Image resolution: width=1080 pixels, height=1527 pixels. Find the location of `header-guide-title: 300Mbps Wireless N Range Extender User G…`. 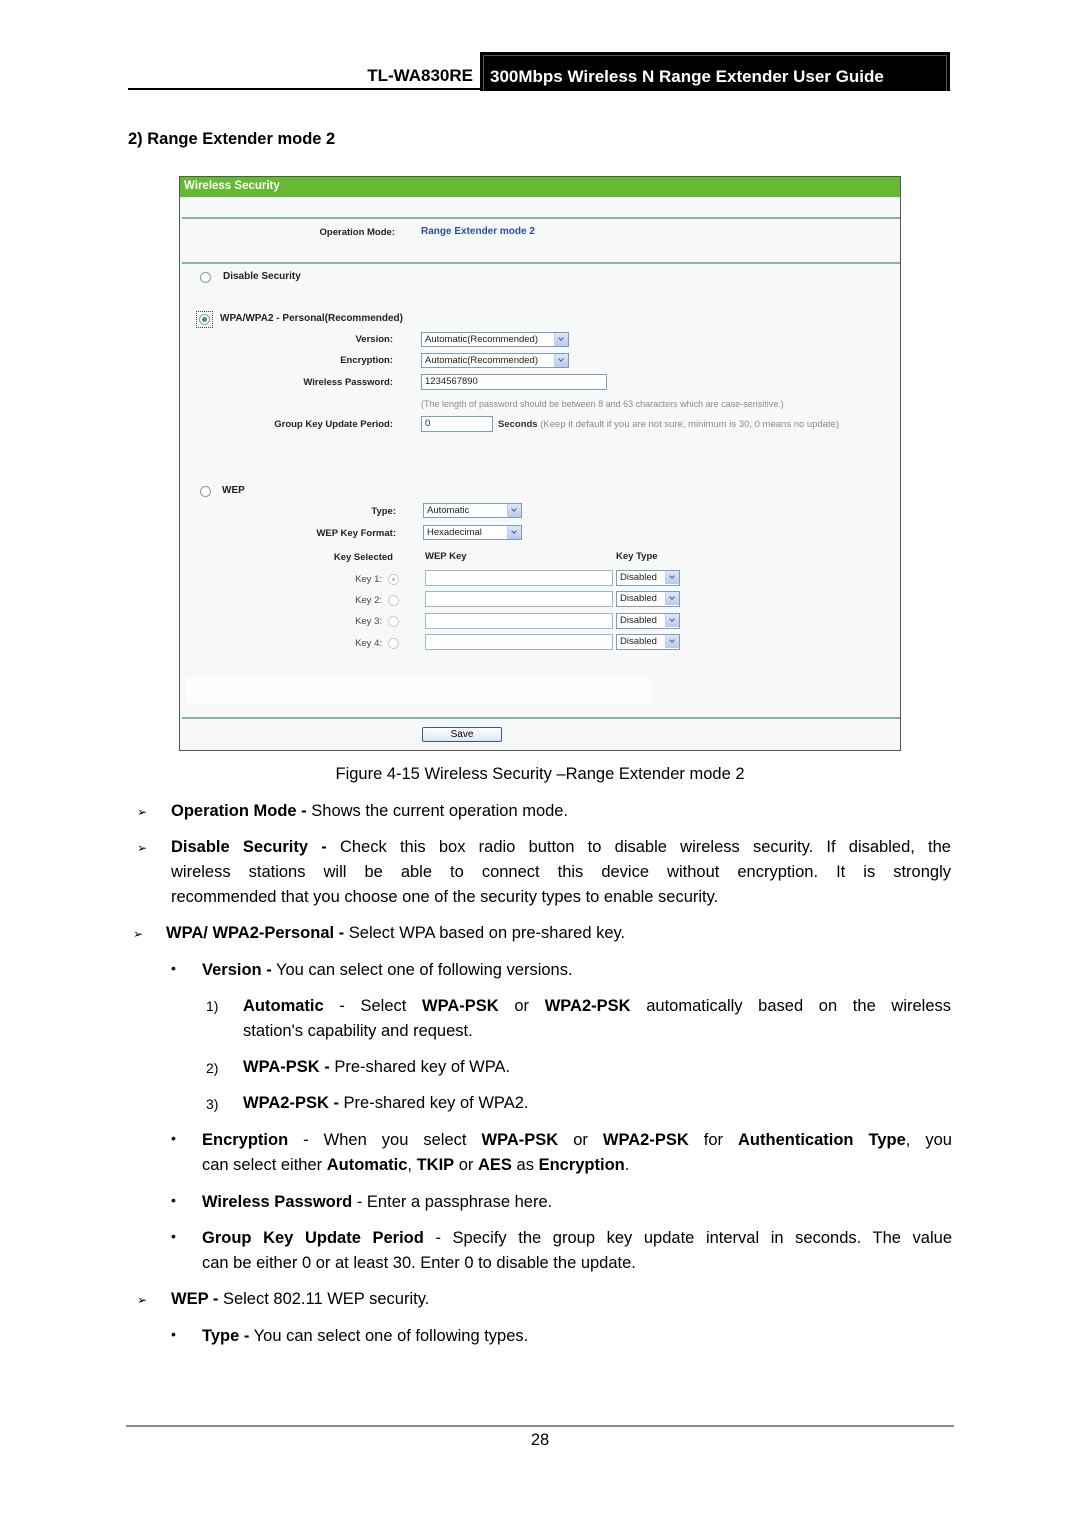

header-guide-title: 300Mbps Wireless N Range Extender User G… is located at coordinates (687, 76).